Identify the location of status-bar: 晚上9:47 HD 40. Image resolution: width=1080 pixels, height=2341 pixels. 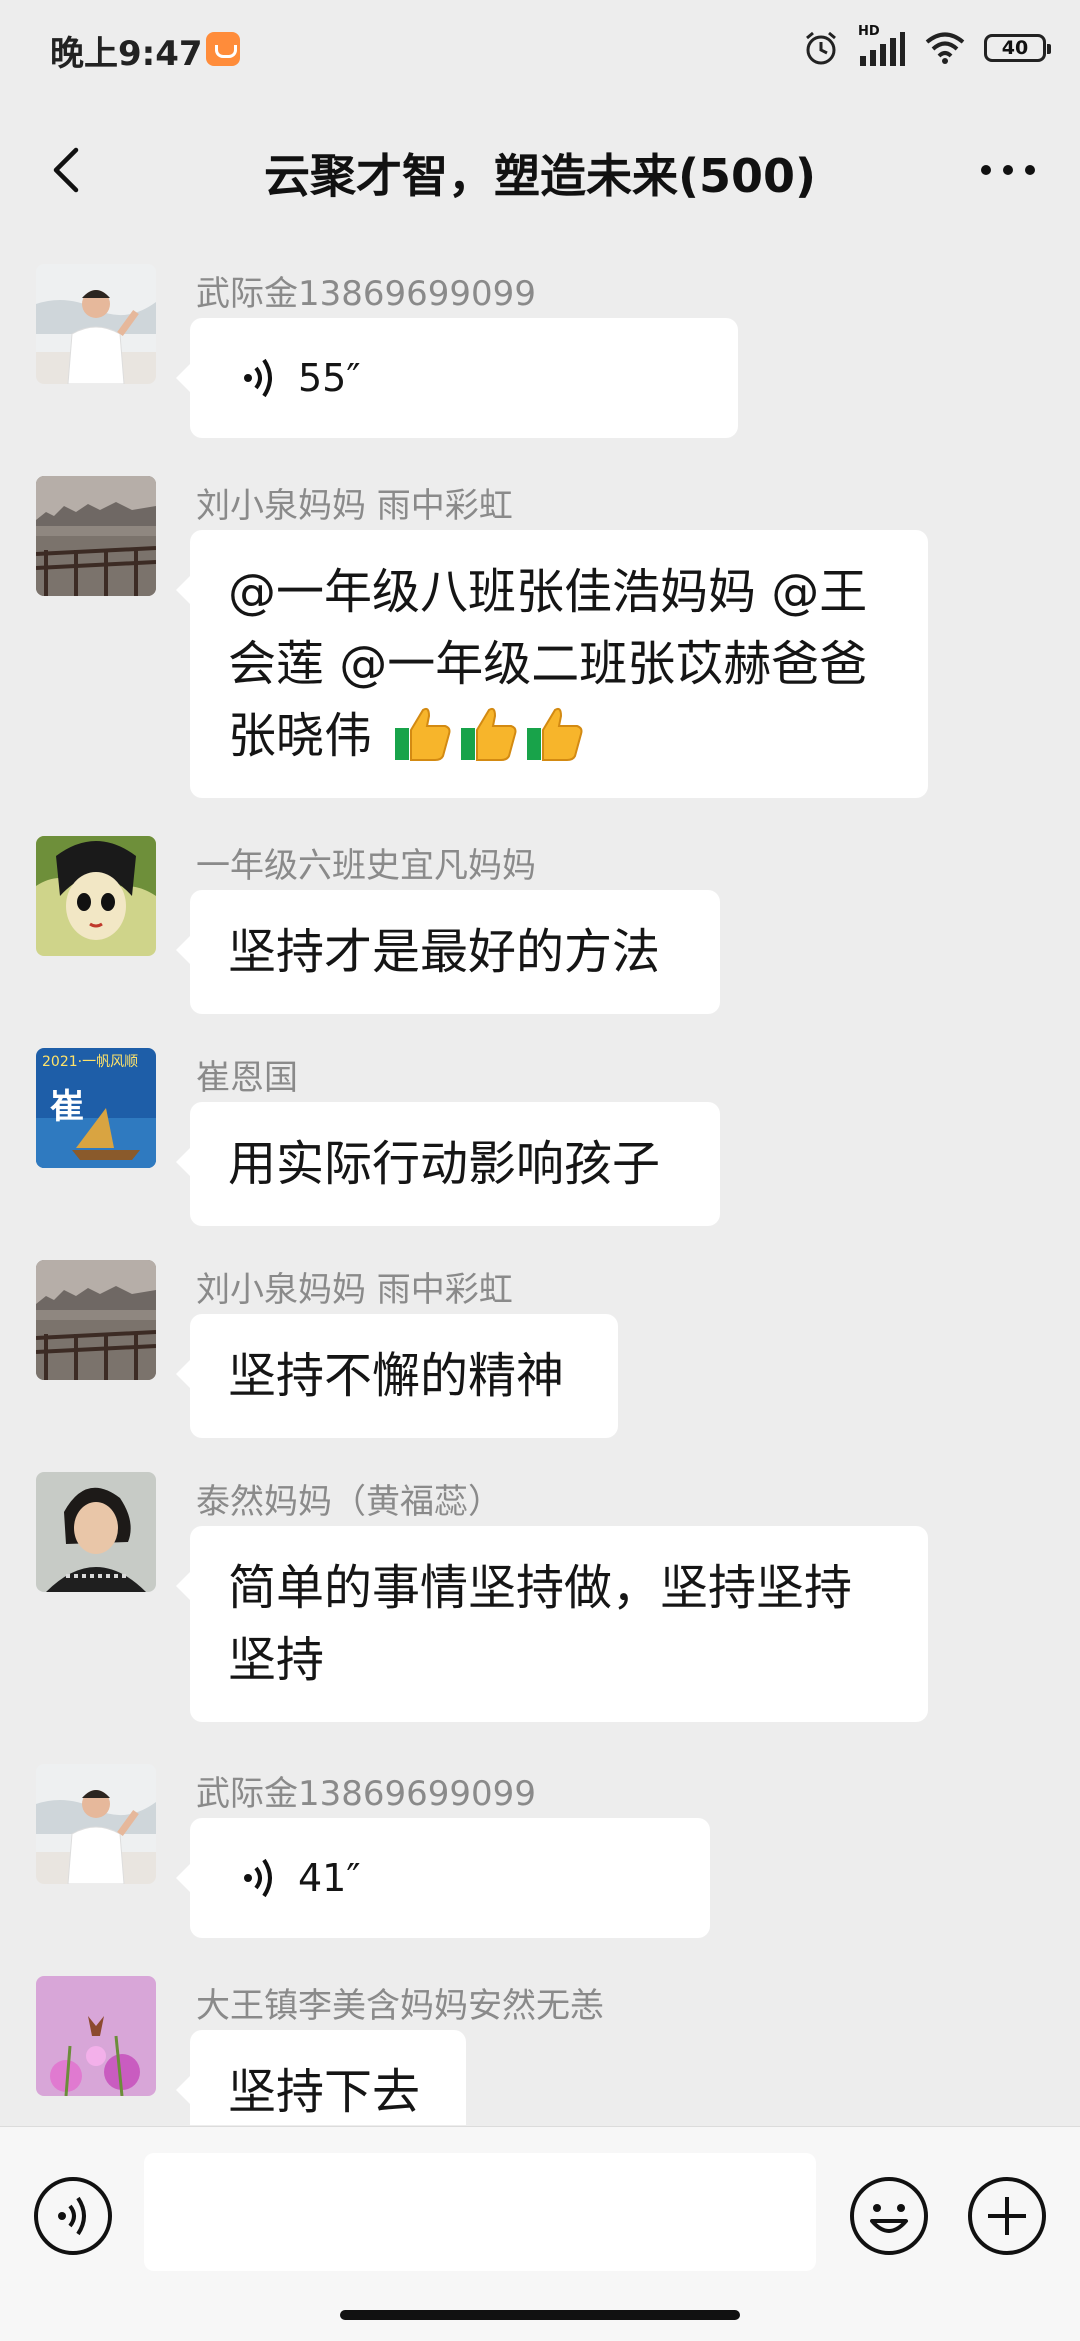
(540, 48).